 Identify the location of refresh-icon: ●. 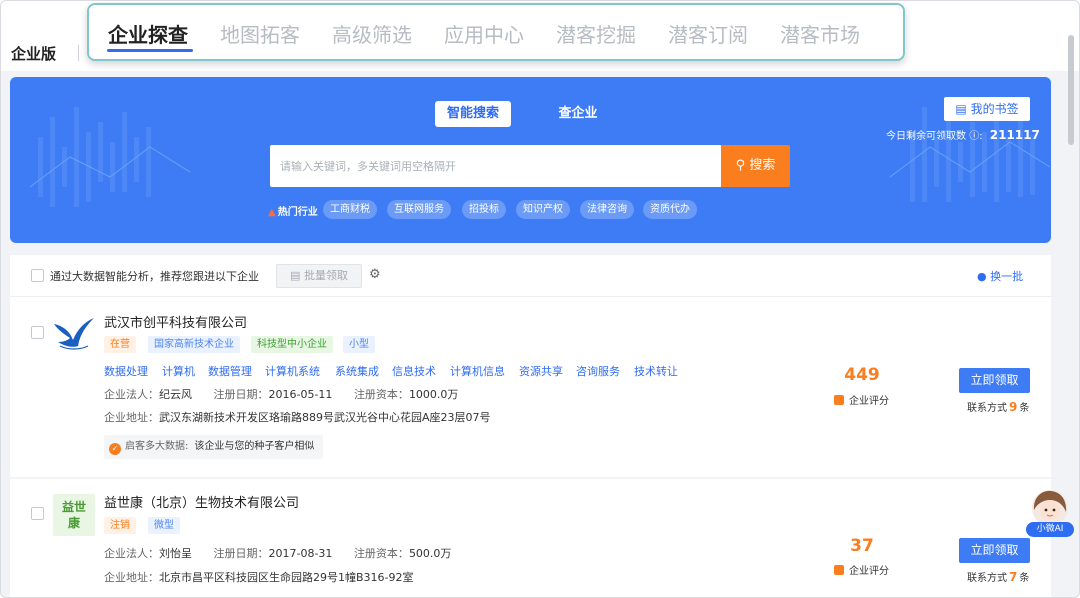
(982, 276).